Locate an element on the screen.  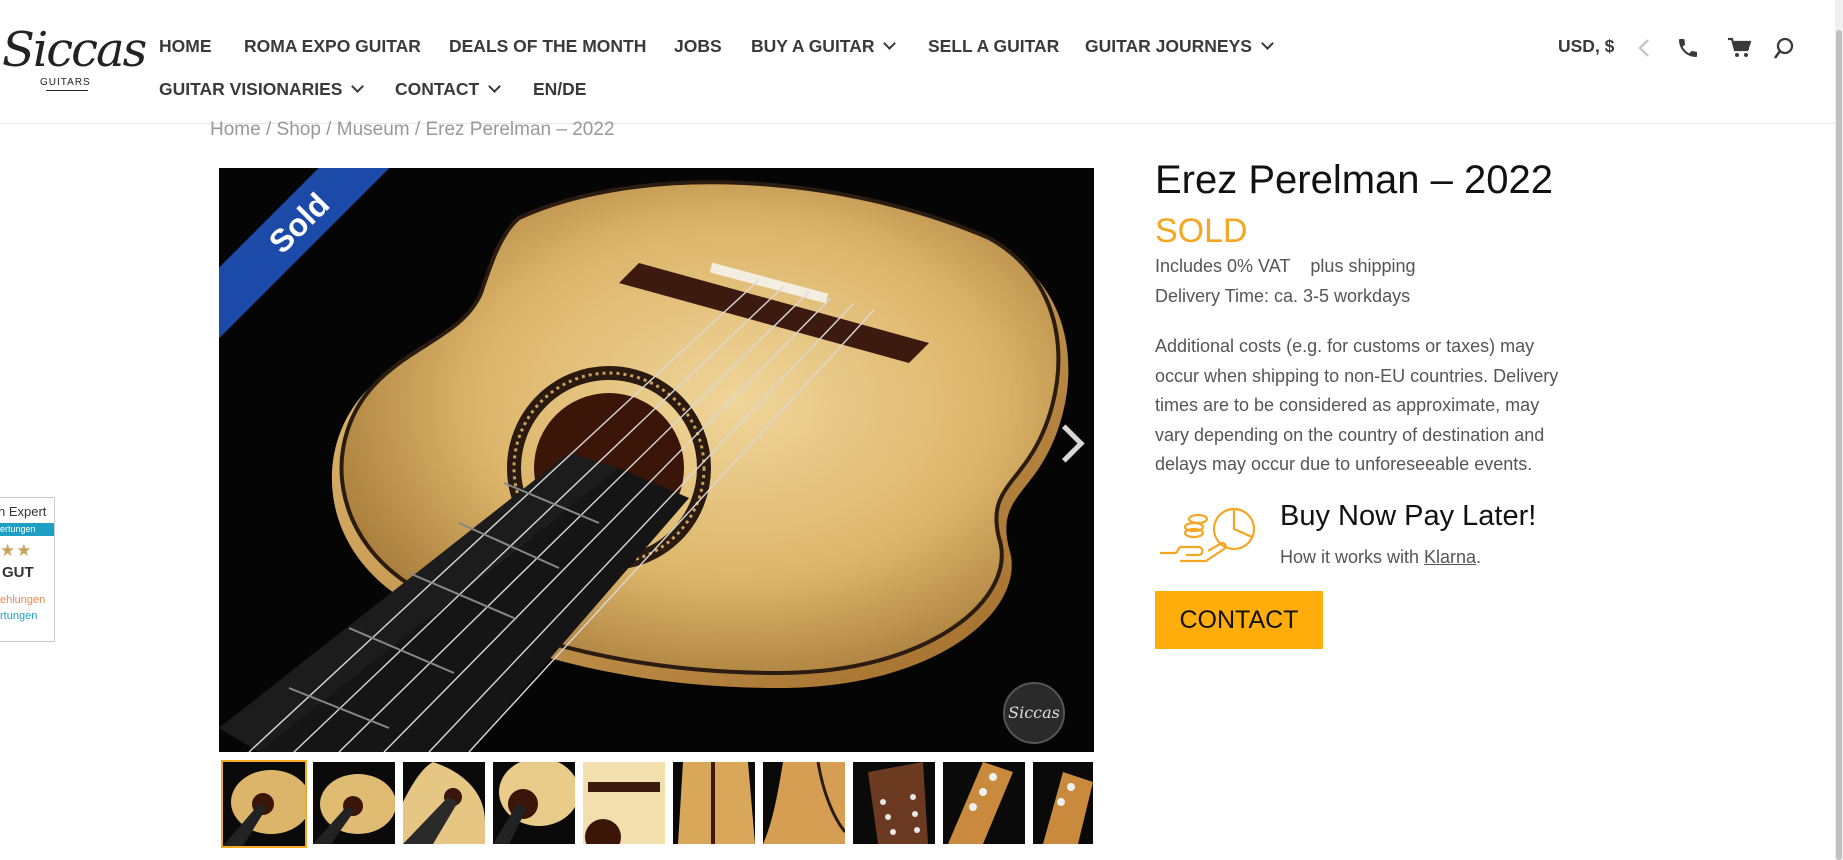
nav-buy-guitar: BUY A GUITAR is located at coordinates (824, 46).